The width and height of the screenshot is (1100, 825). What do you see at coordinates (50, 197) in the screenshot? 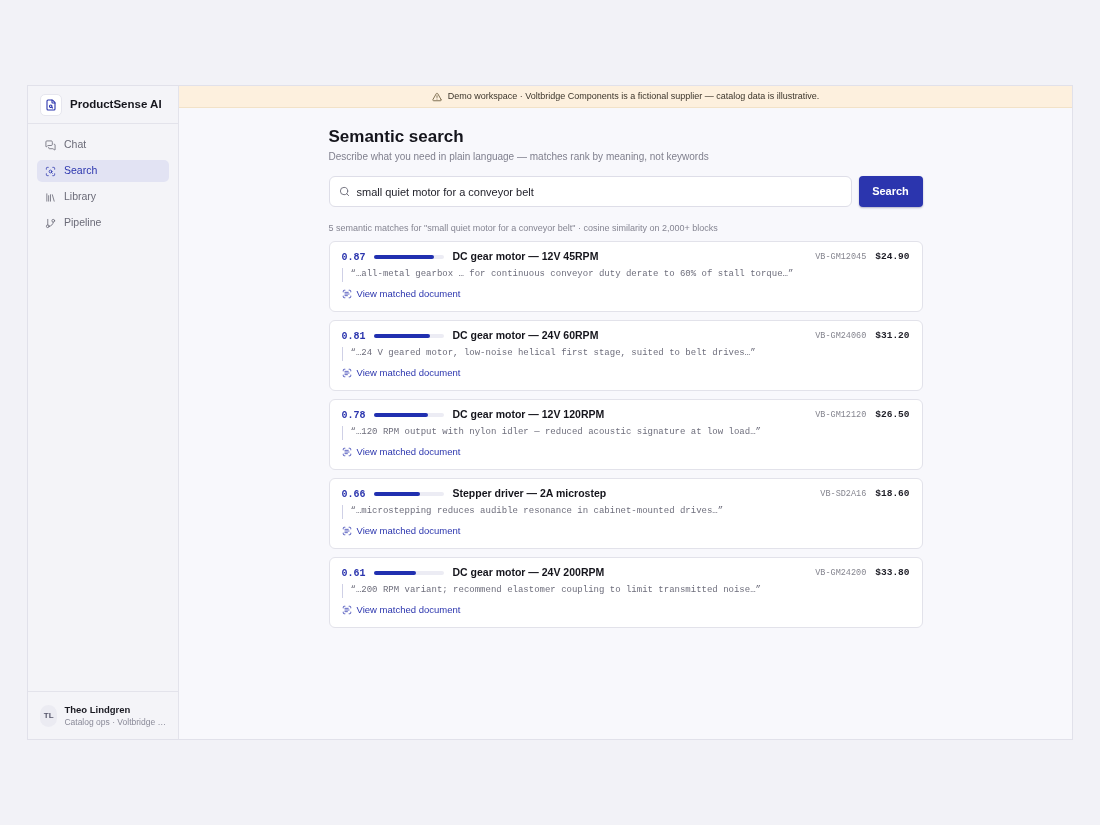
I see `library-books-icon` at bounding box center [50, 197].